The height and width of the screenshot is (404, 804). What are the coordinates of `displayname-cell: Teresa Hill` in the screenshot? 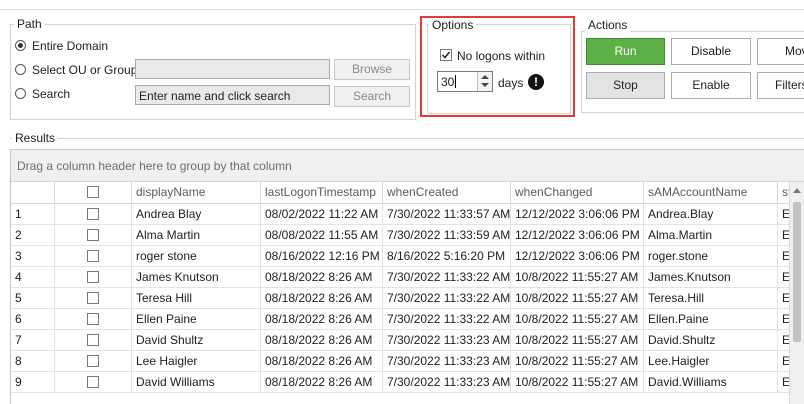 It's located at (196, 298).